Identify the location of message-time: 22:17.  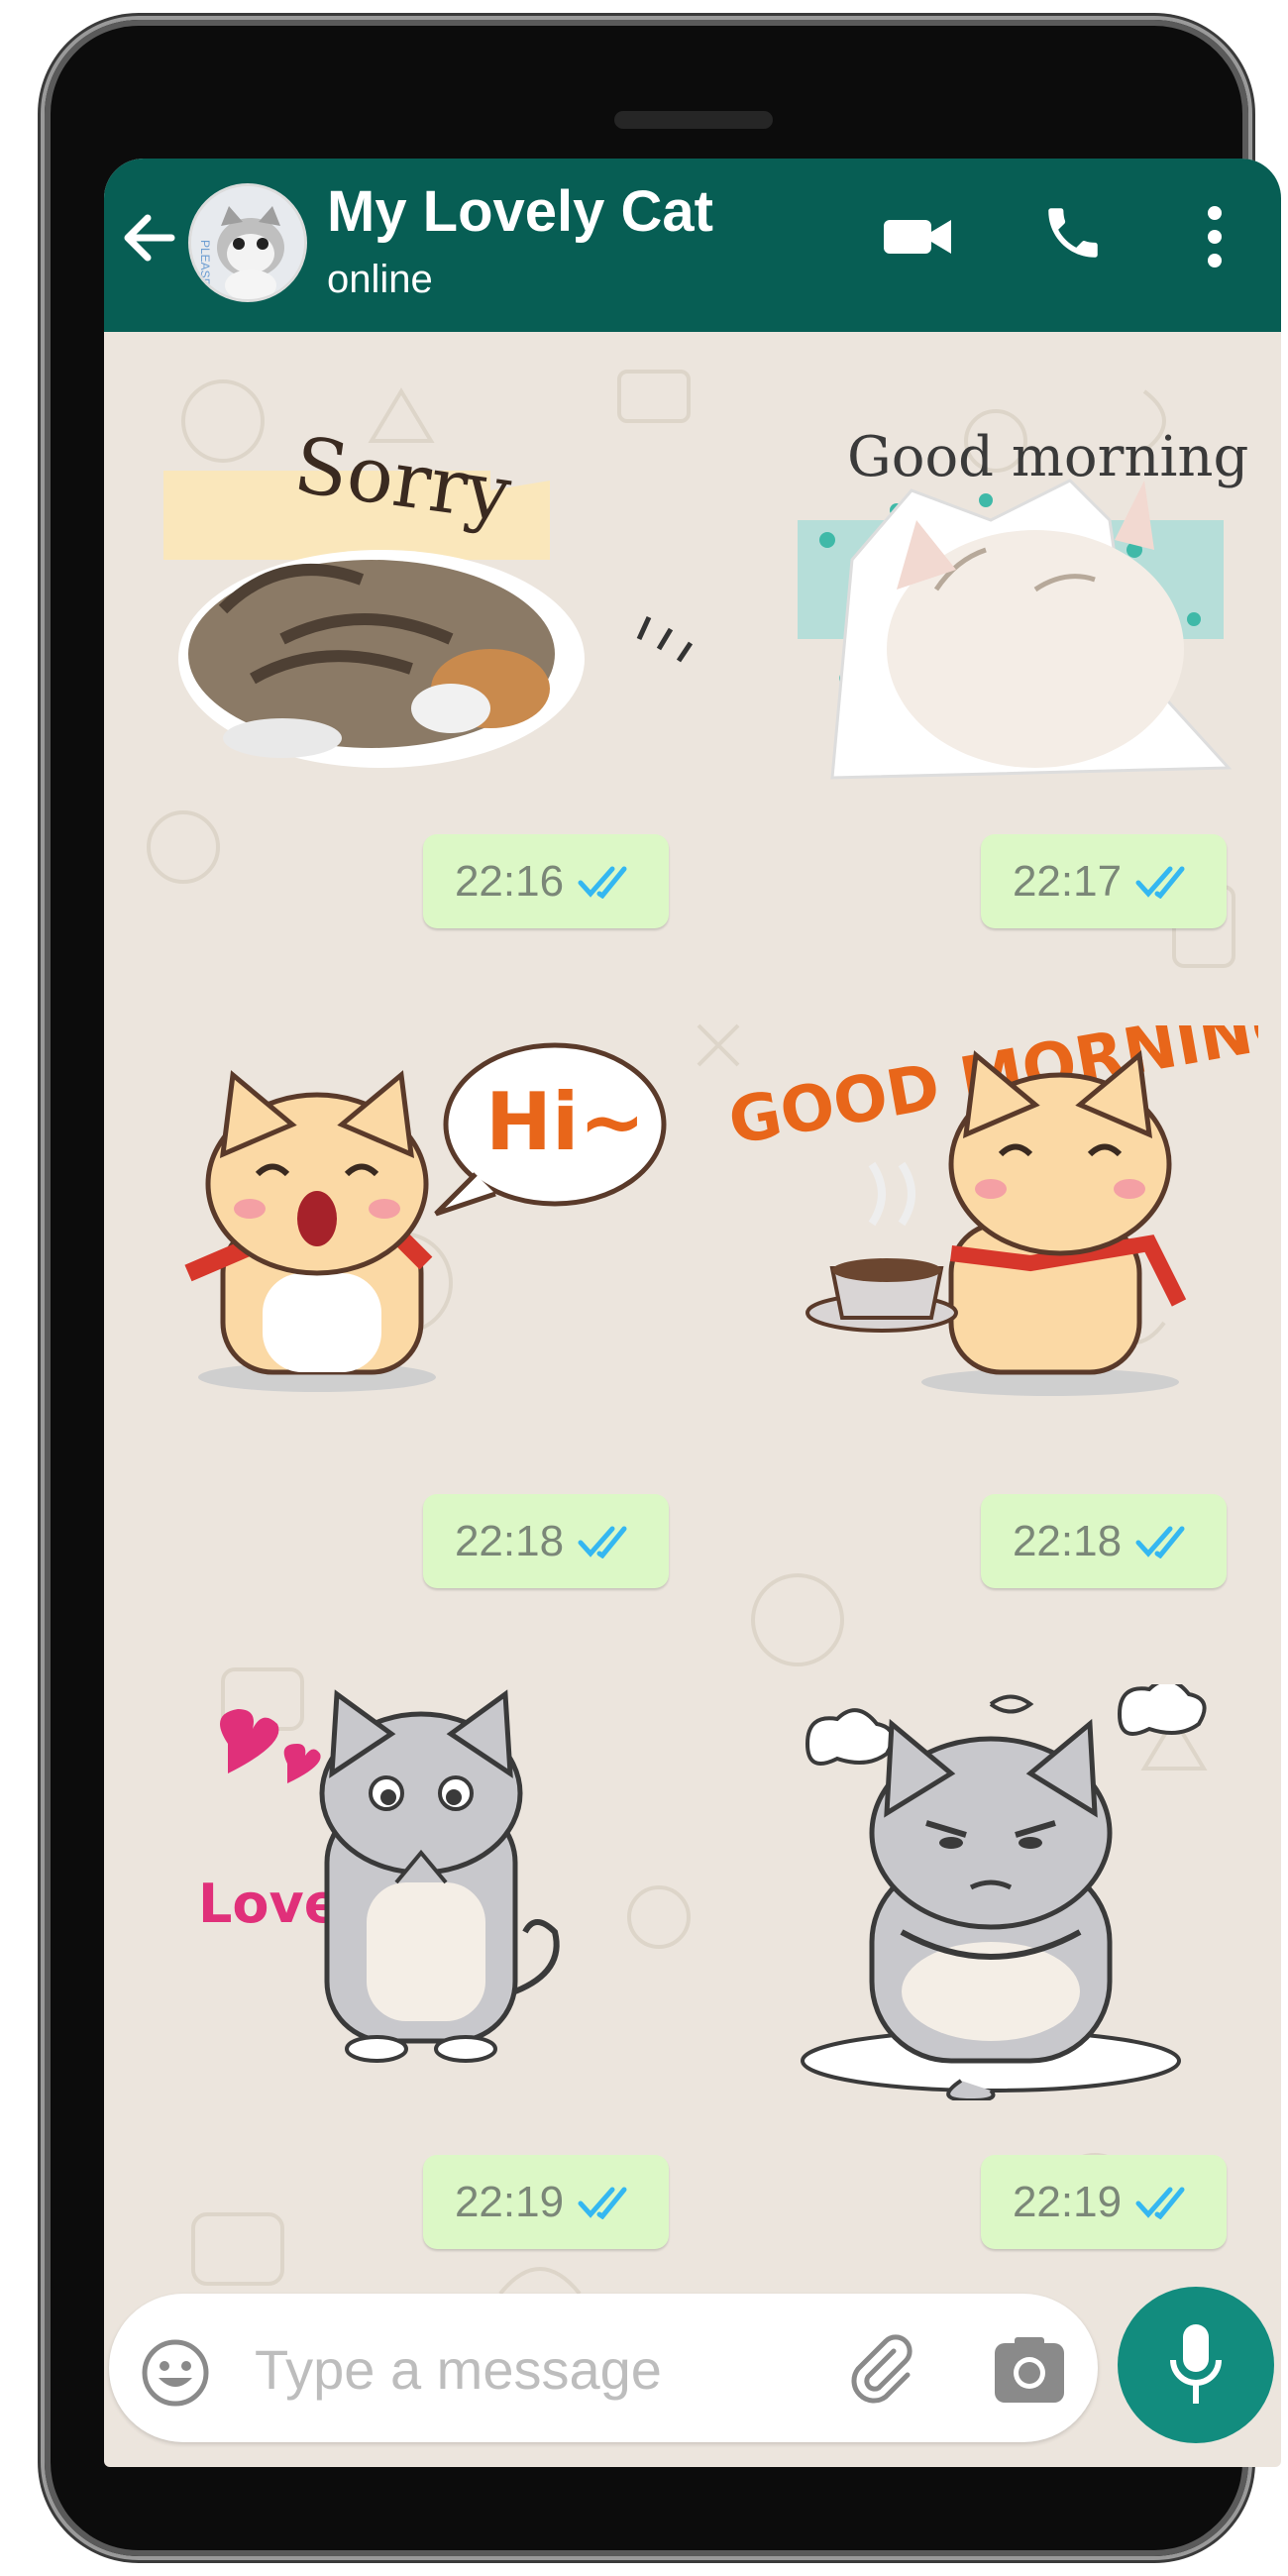
(1068, 881).